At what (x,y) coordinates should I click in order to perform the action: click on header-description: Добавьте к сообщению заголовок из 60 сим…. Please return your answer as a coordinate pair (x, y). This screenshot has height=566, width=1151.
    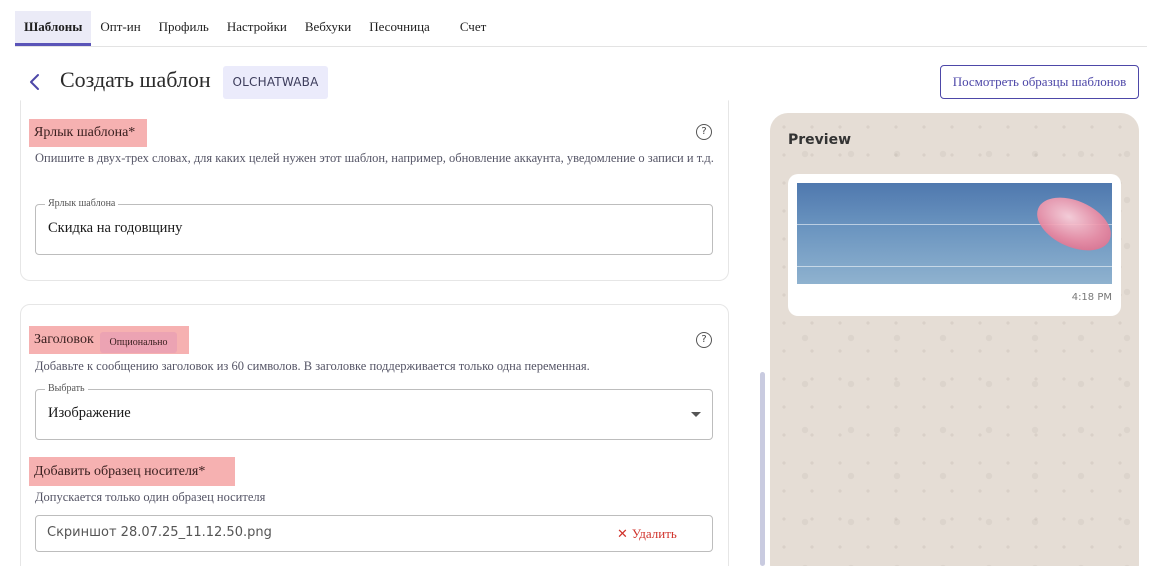
    Looking at the image, I should click on (312, 366).